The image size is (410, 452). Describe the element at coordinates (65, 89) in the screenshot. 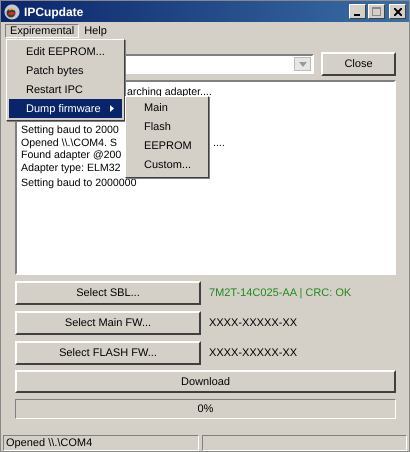

I see `menu-item: Restart IPC` at that location.